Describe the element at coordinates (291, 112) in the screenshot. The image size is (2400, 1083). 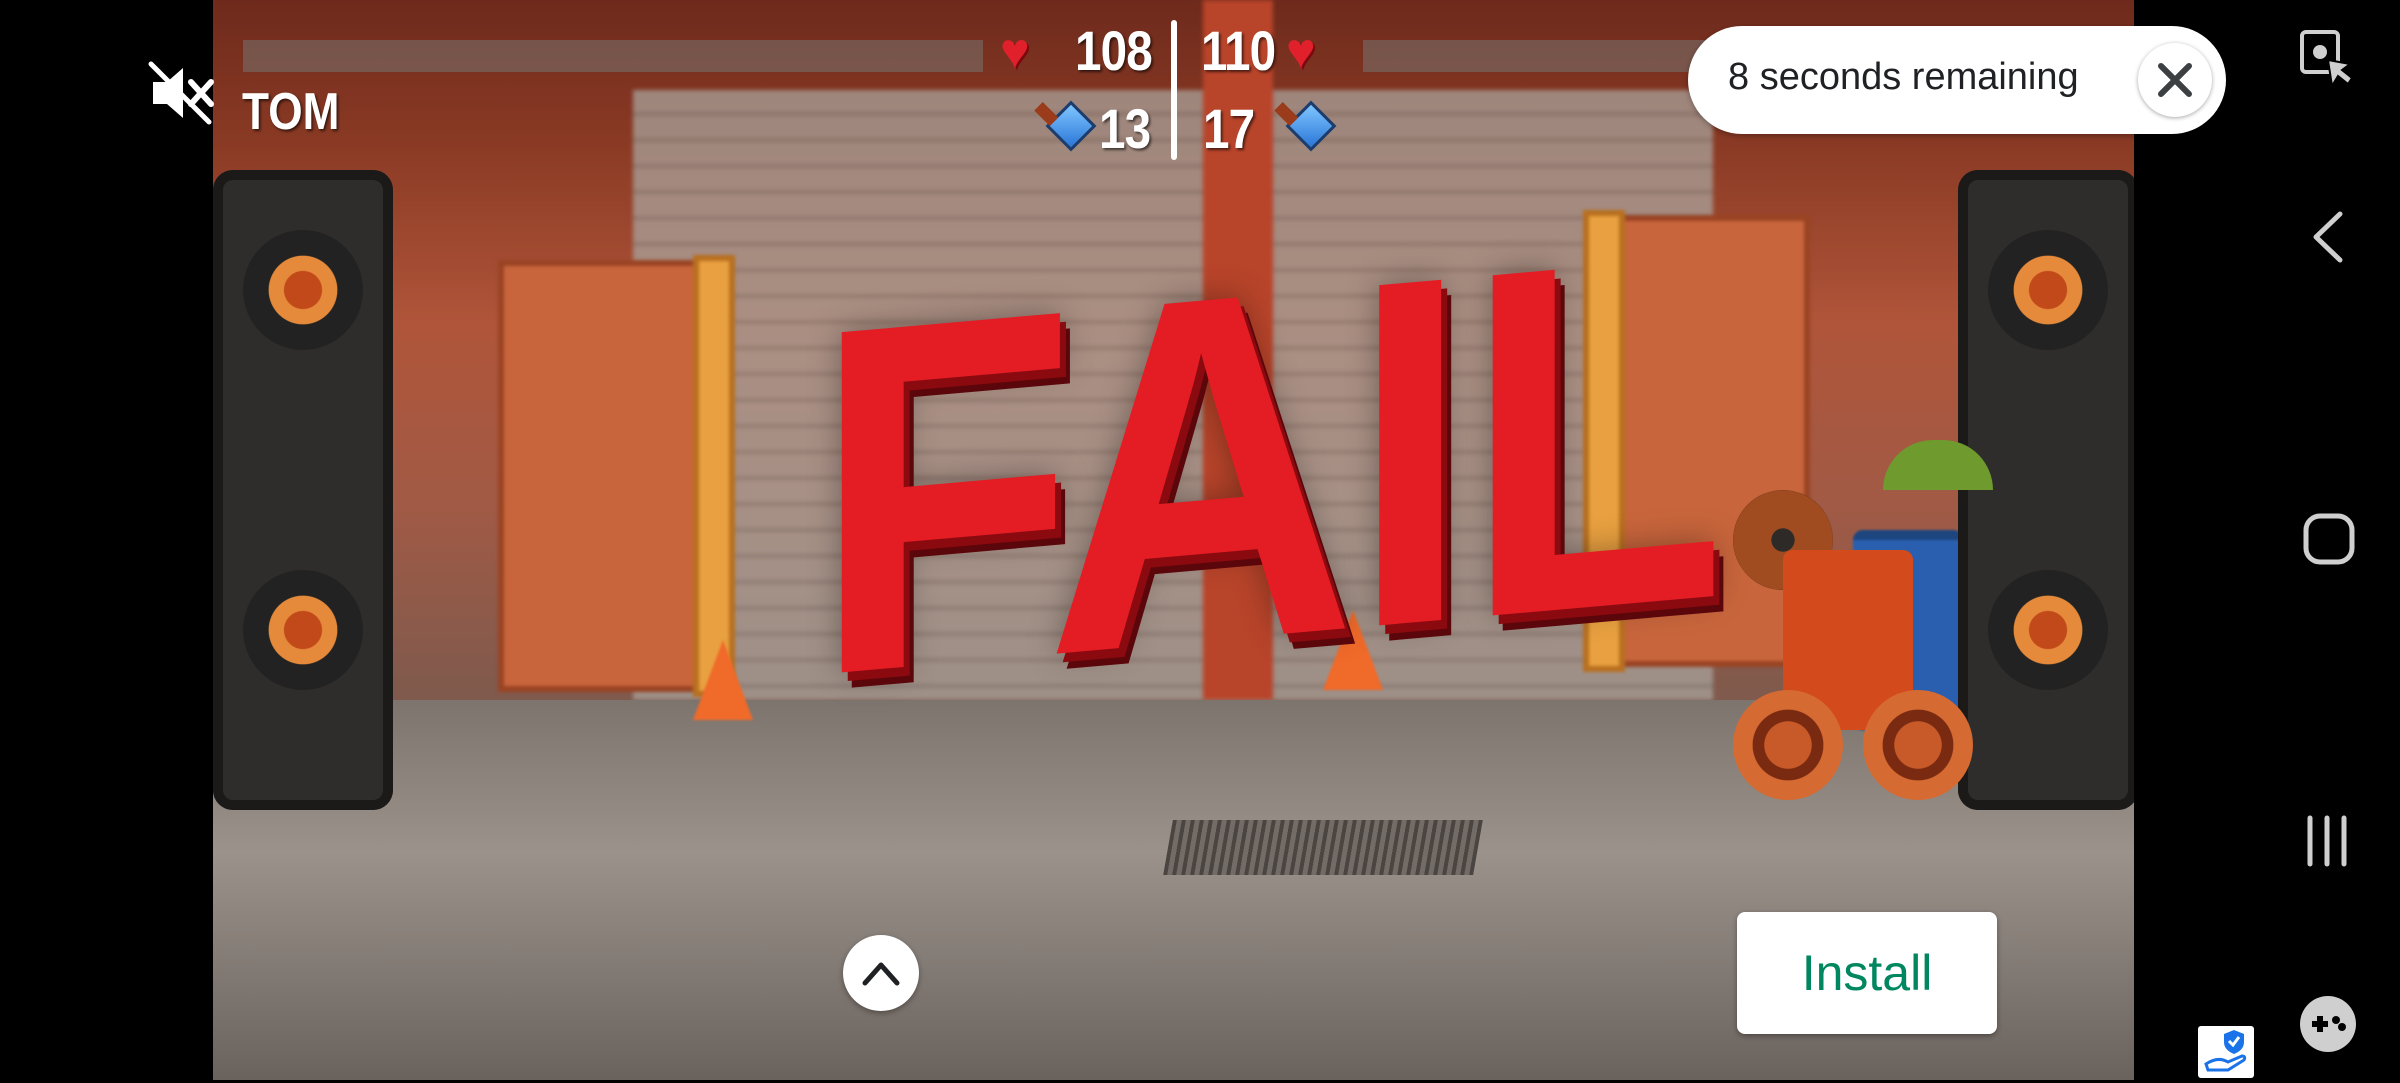
I see `player-name: TOM` at that location.